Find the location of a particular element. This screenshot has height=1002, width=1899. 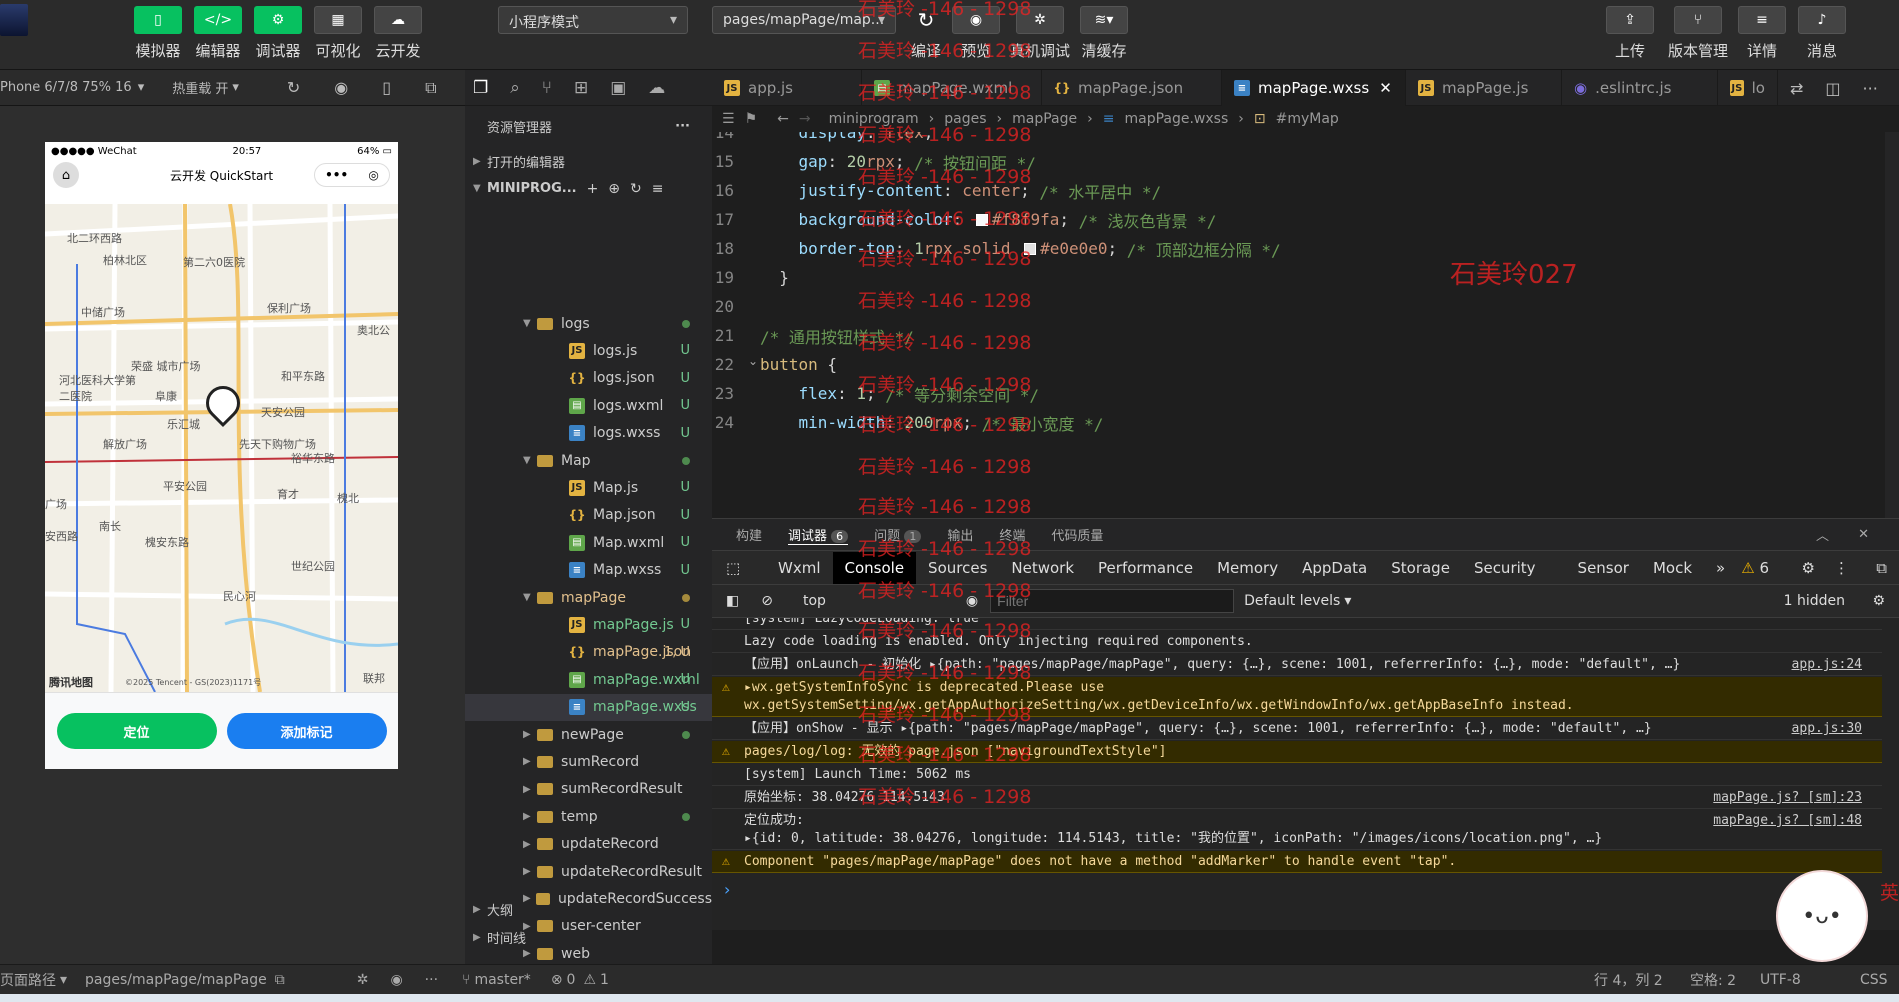

indentation: 空格: 2 is located at coordinates (1713, 980).